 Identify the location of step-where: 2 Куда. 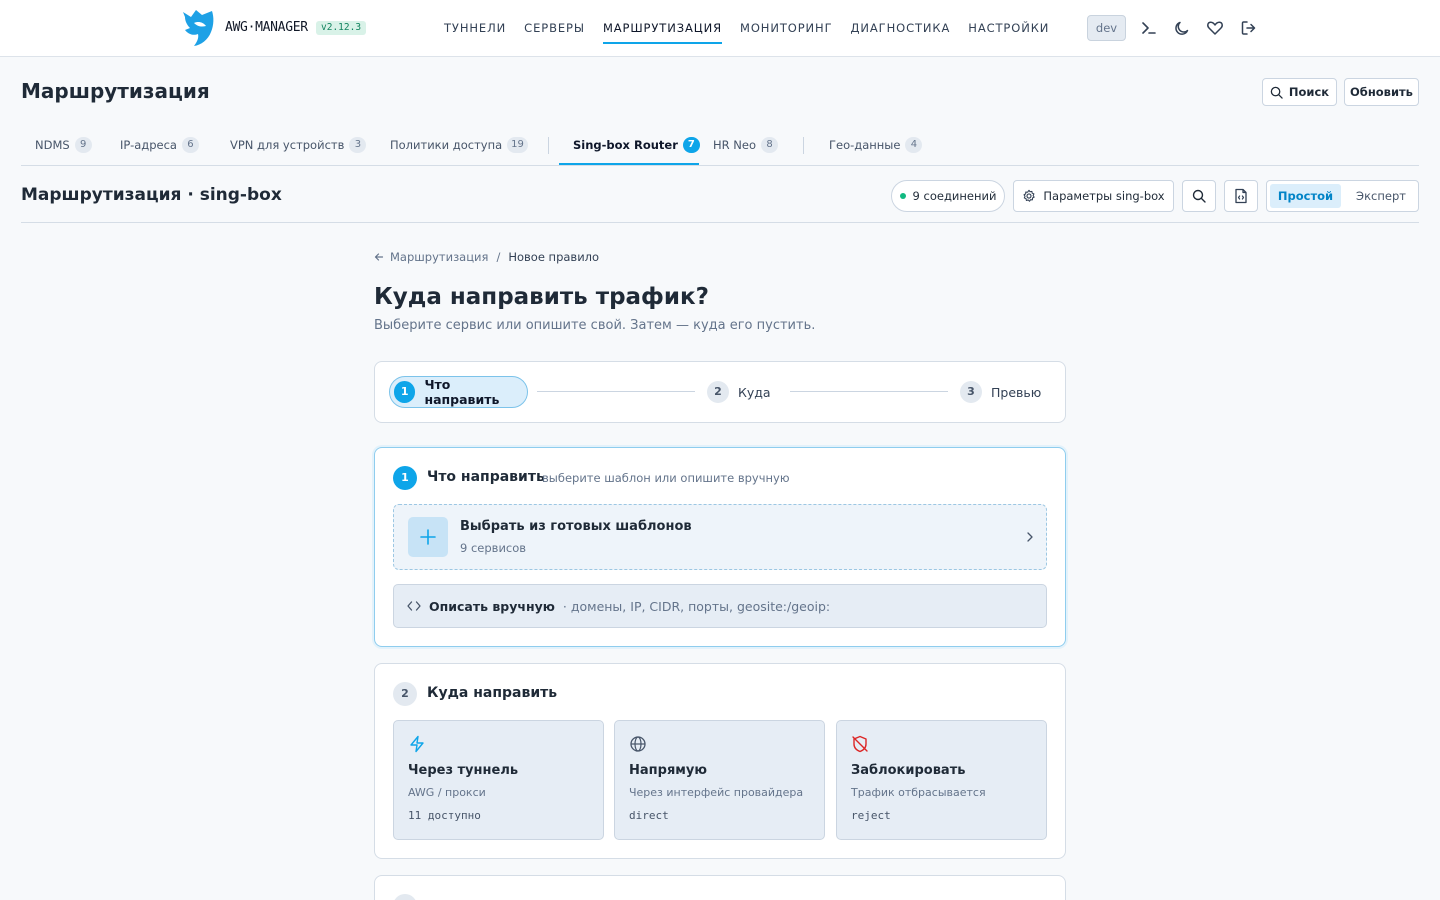
(739, 392).